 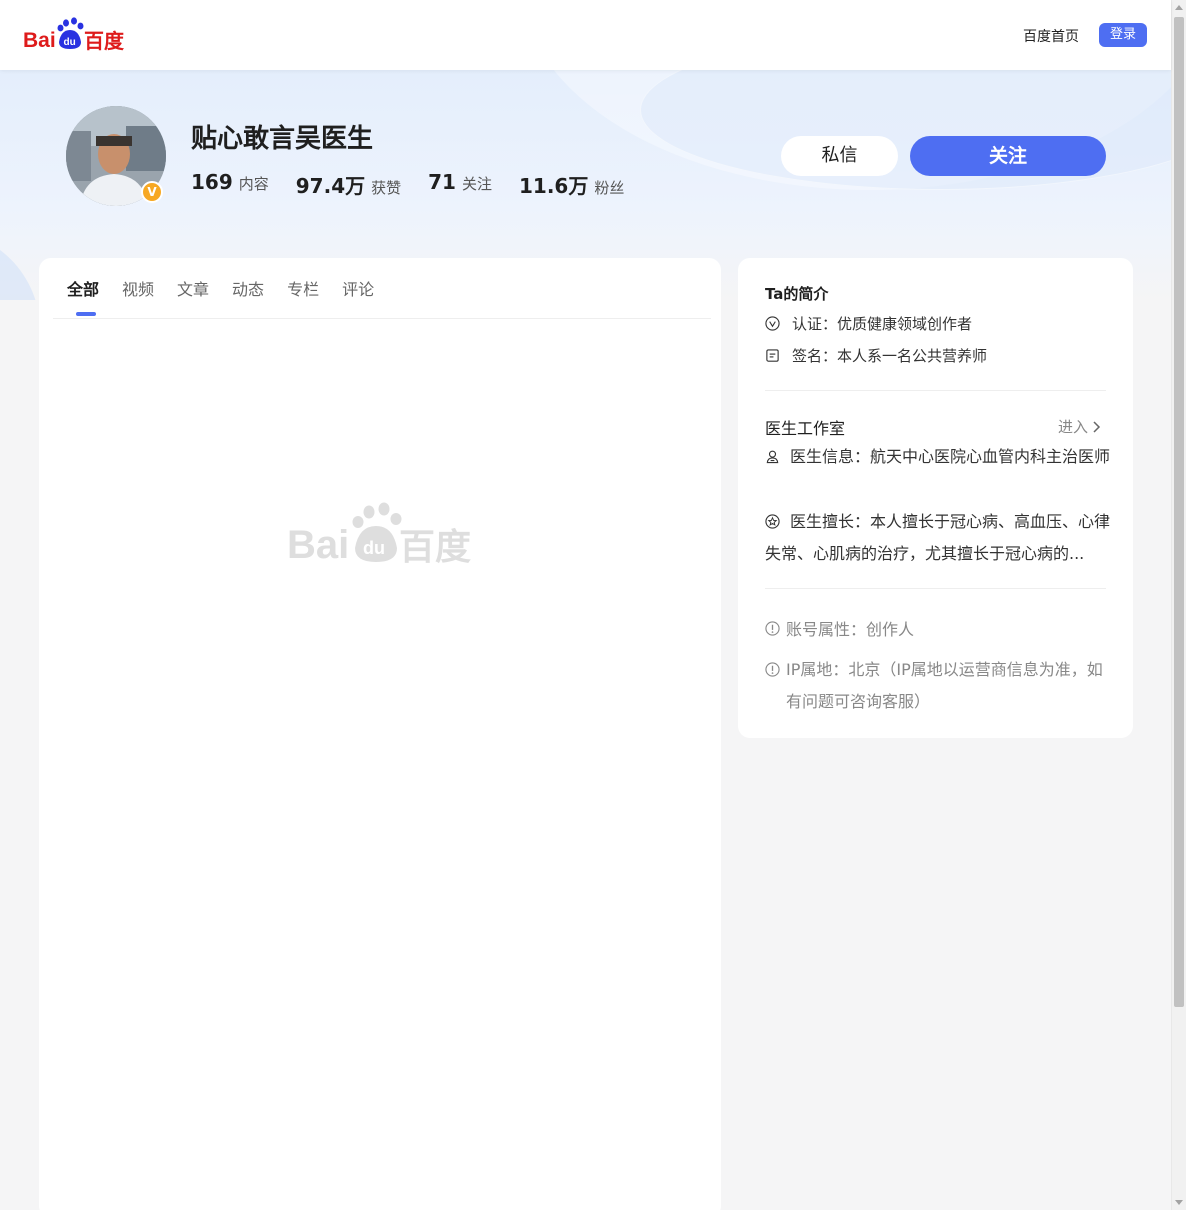 What do you see at coordinates (116, 156) in the screenshot?
I see `avatar: V` at bounding box center [116, 156].